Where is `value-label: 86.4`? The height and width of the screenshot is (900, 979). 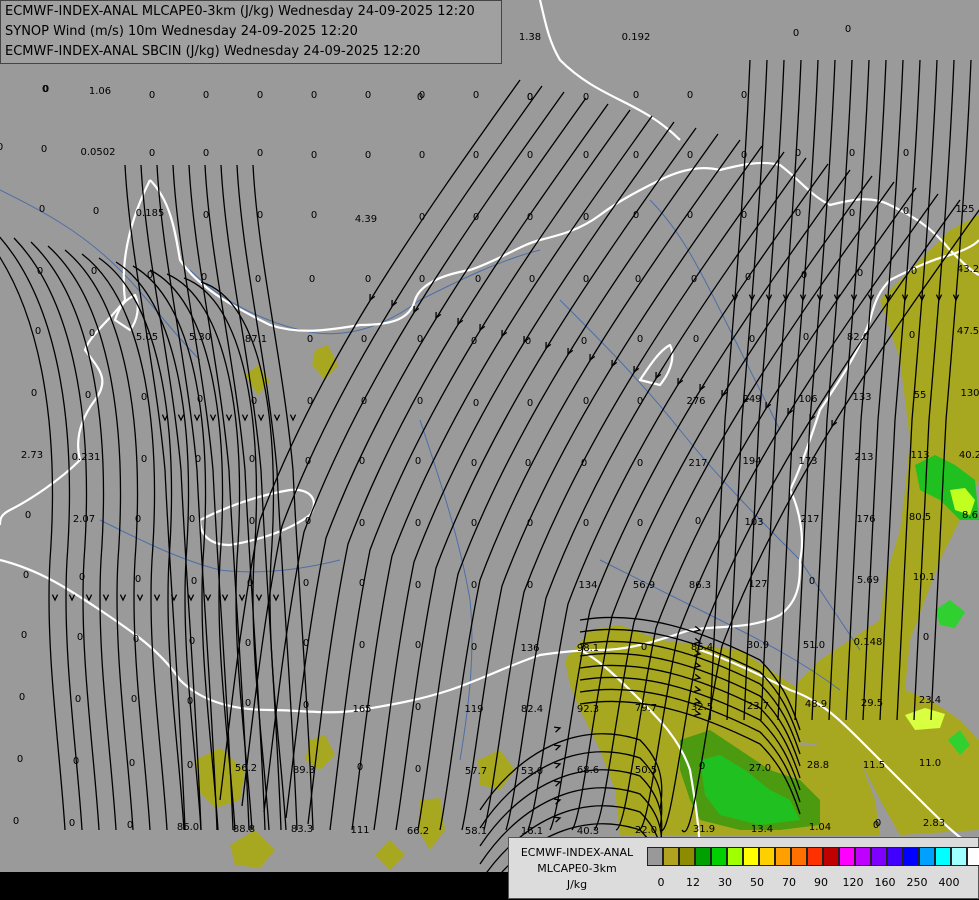
value-label: 86.4 is located at coordinates (702, 647).